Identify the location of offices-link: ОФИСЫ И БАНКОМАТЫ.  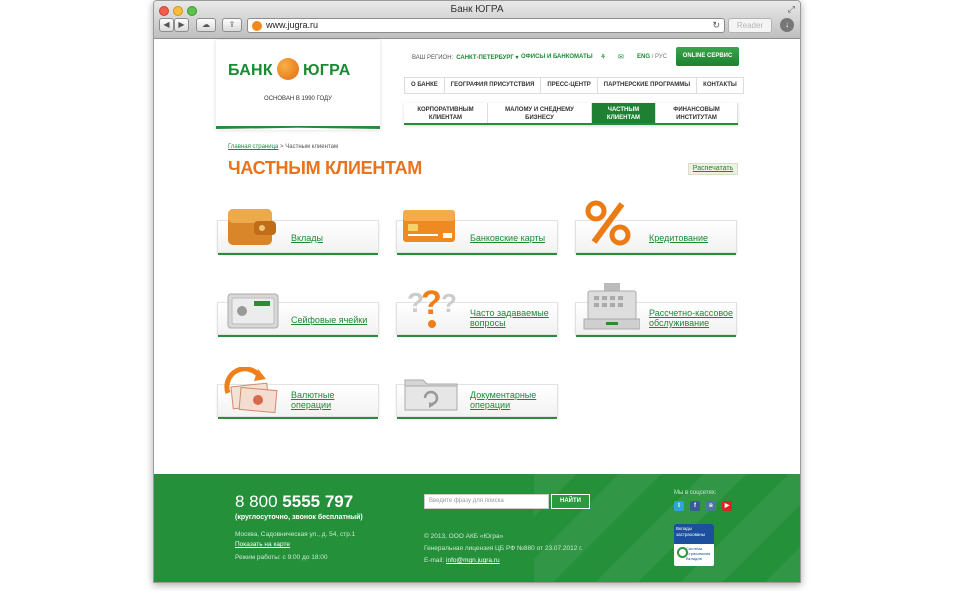
(557, 57).